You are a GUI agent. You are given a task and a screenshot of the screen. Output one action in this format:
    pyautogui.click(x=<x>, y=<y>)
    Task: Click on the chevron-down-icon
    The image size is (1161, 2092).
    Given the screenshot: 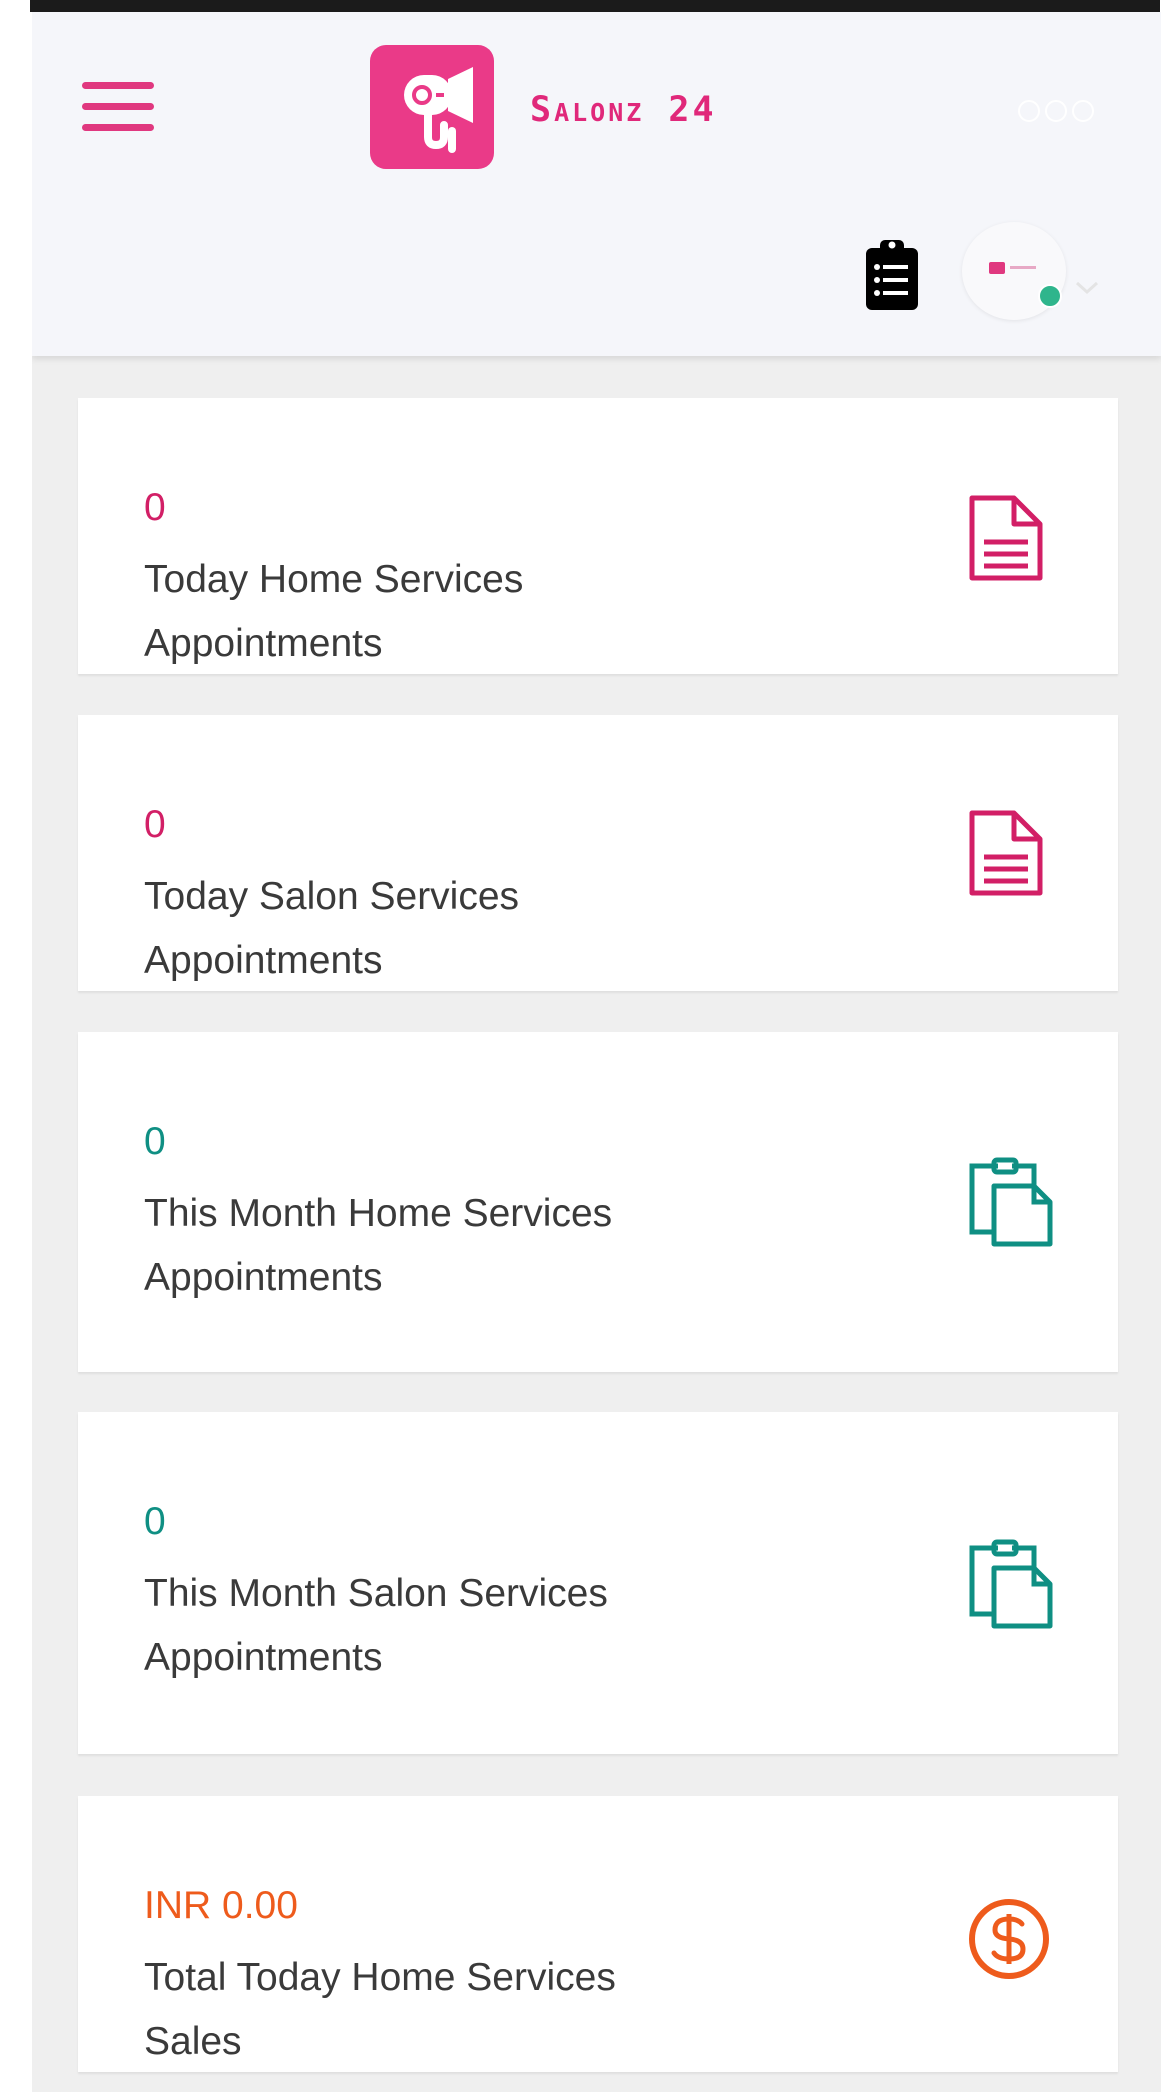 What is the action you would take?
    pyautogui.click(x=1087, y=288)
    